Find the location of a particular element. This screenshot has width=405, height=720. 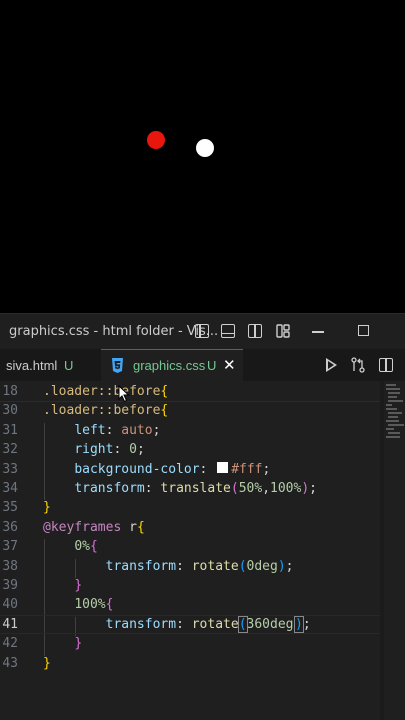

code-text: 0%{ is located at coordinates (70, 546).